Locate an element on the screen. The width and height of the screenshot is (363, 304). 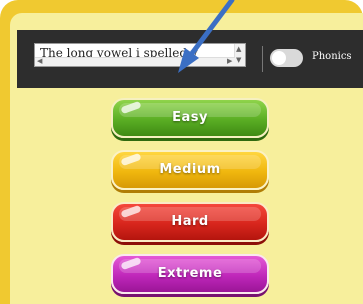
scroll-left-arrow-icon: ◀ is located at coordinates (39, 61).